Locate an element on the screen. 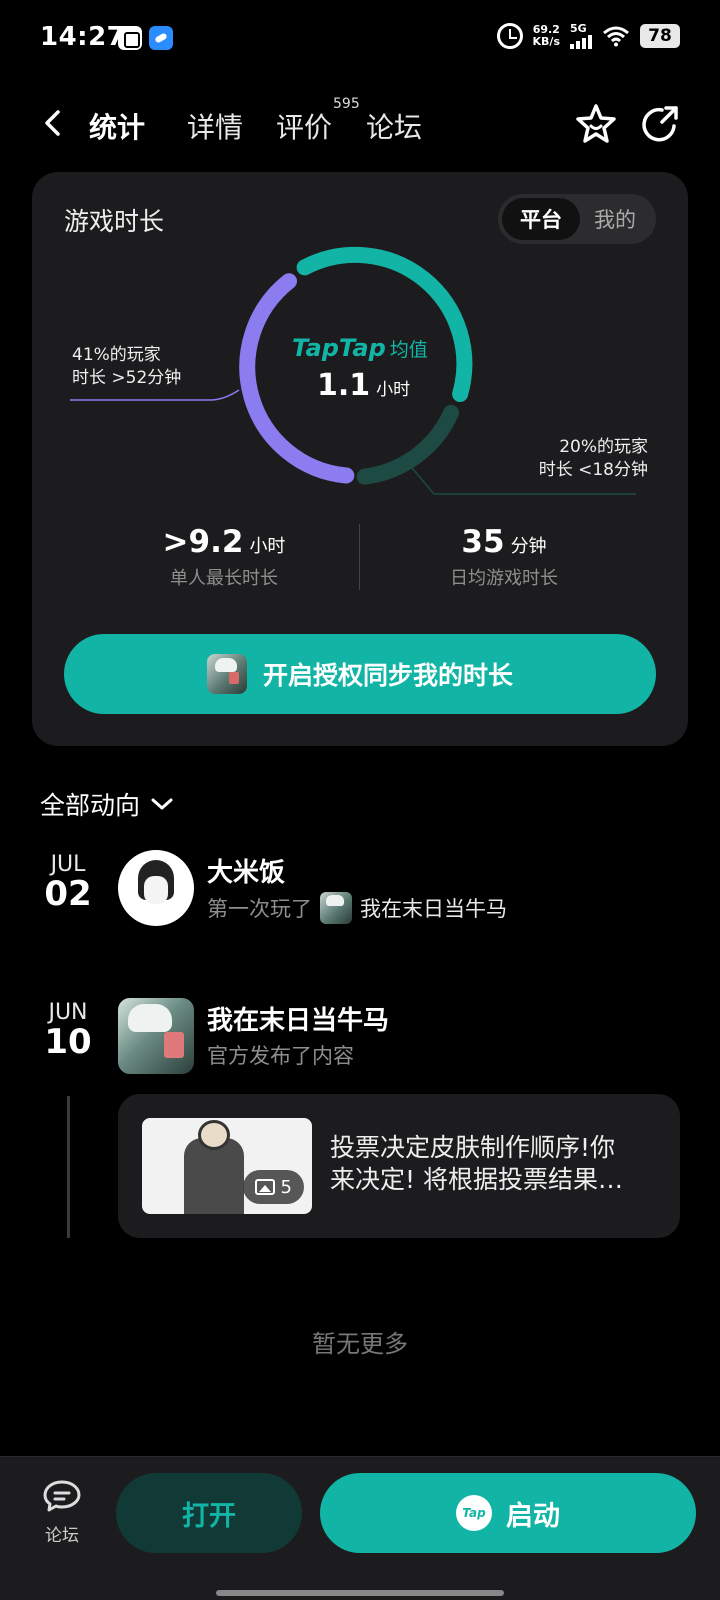 The height and width of the screenshot is (1600, 720). callout-line-left is located at coordinates (155, 395).